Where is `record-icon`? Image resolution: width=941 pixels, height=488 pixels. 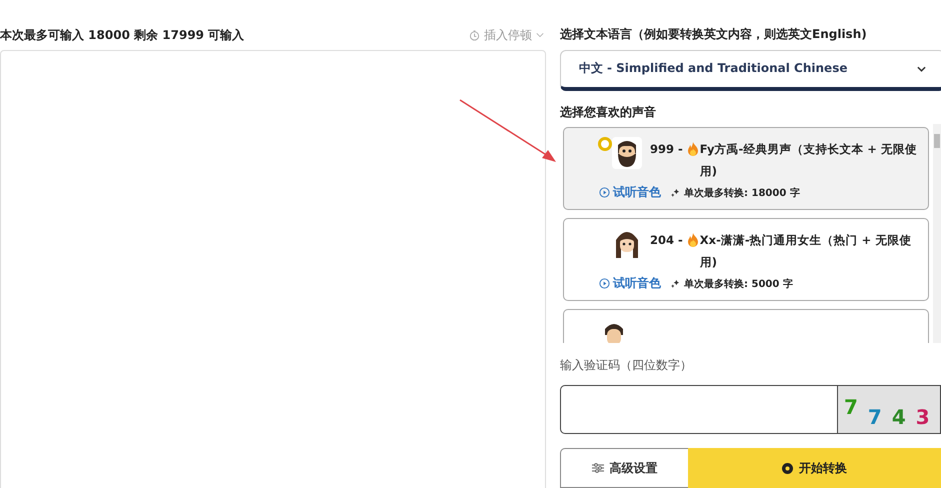 record-icon is located at coordinates (787, 468).